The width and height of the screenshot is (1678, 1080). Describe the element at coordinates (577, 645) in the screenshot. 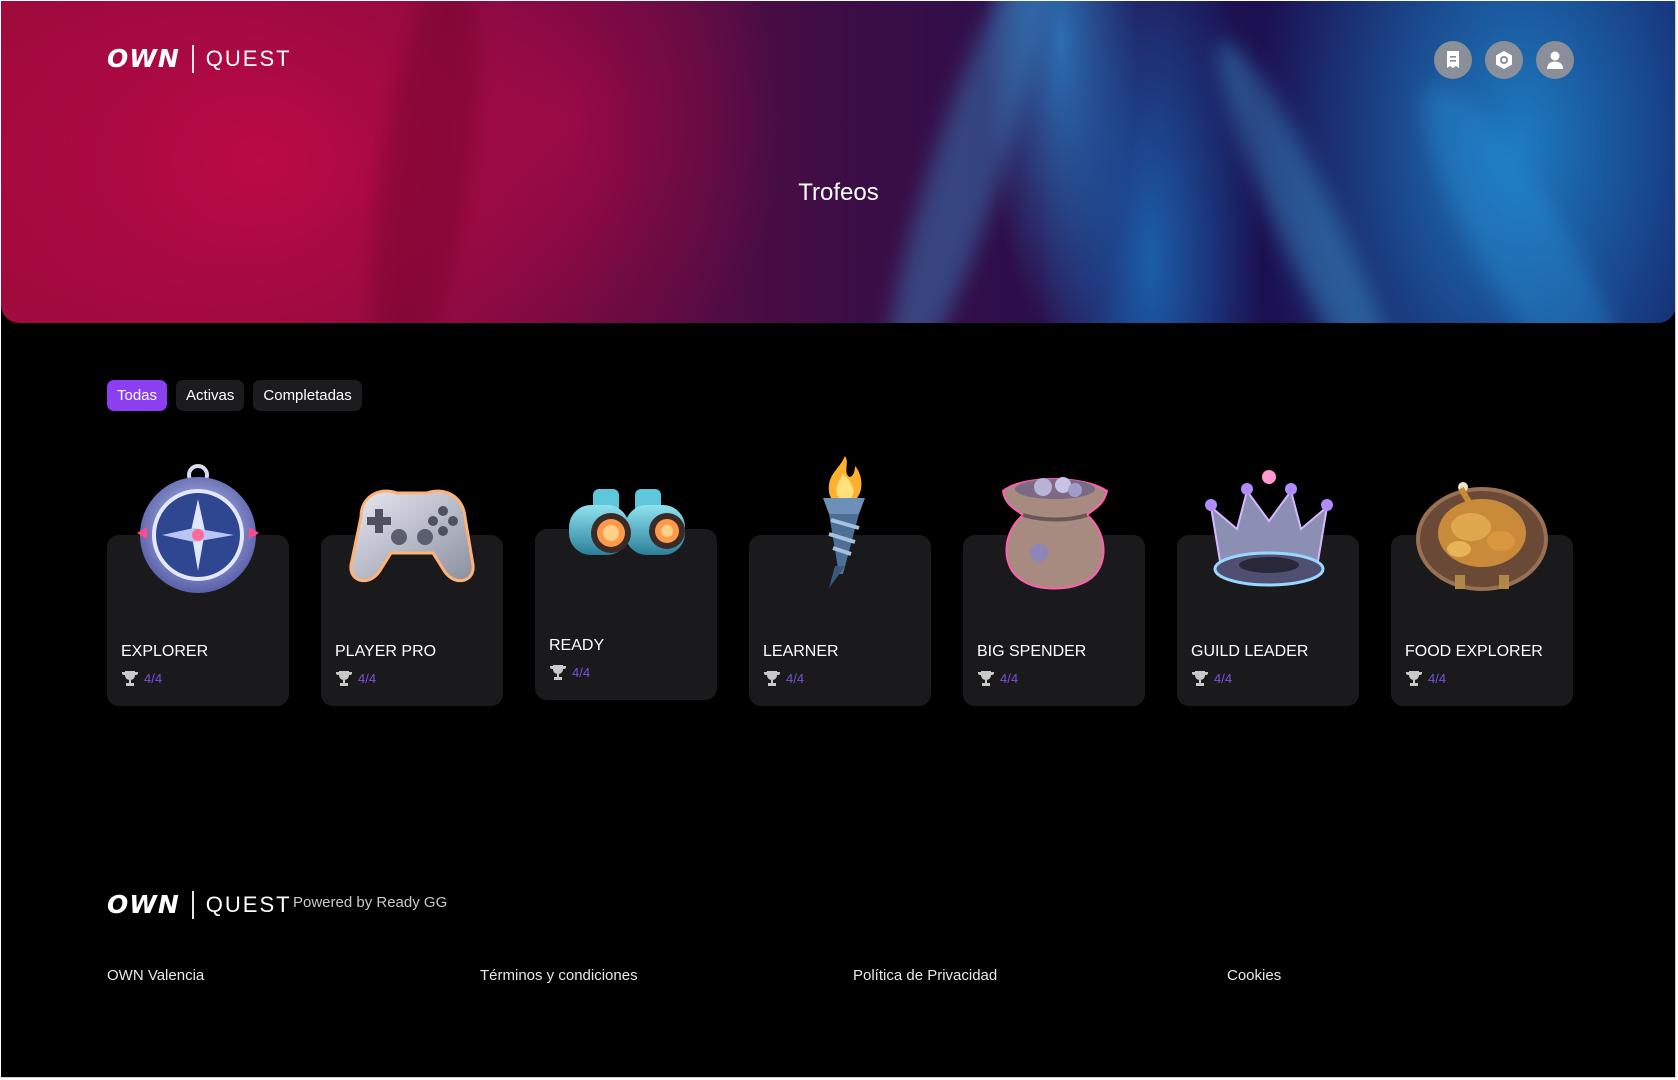

I see `trophy-name: READY` at that location.